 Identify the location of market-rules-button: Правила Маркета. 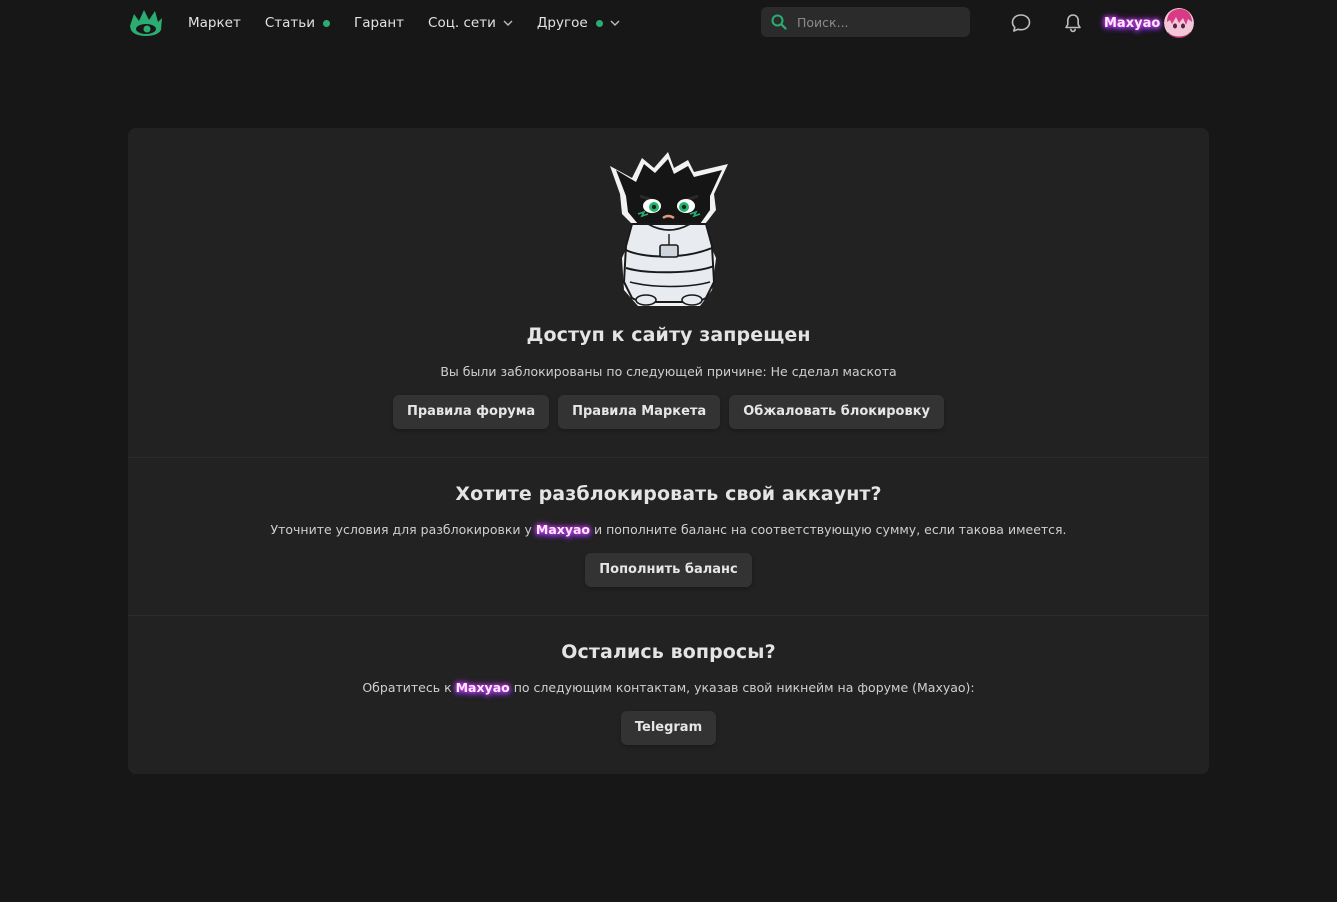
(639, 412).